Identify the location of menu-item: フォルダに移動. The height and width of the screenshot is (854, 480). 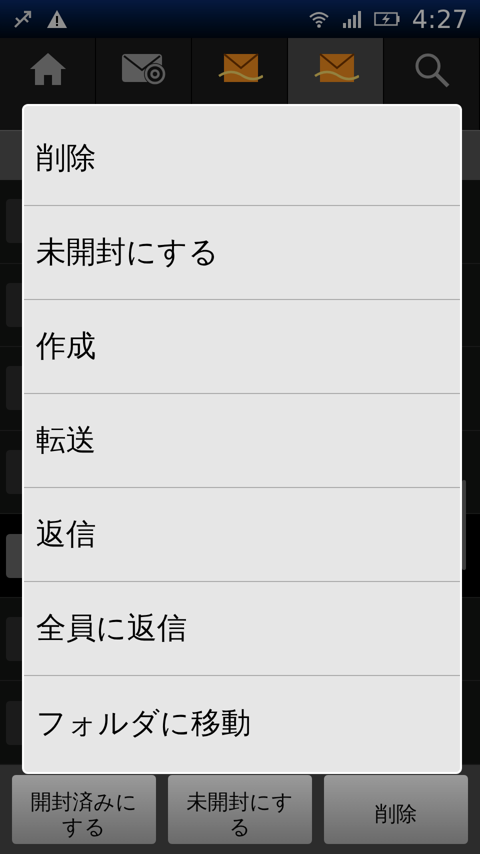
(242, 723).